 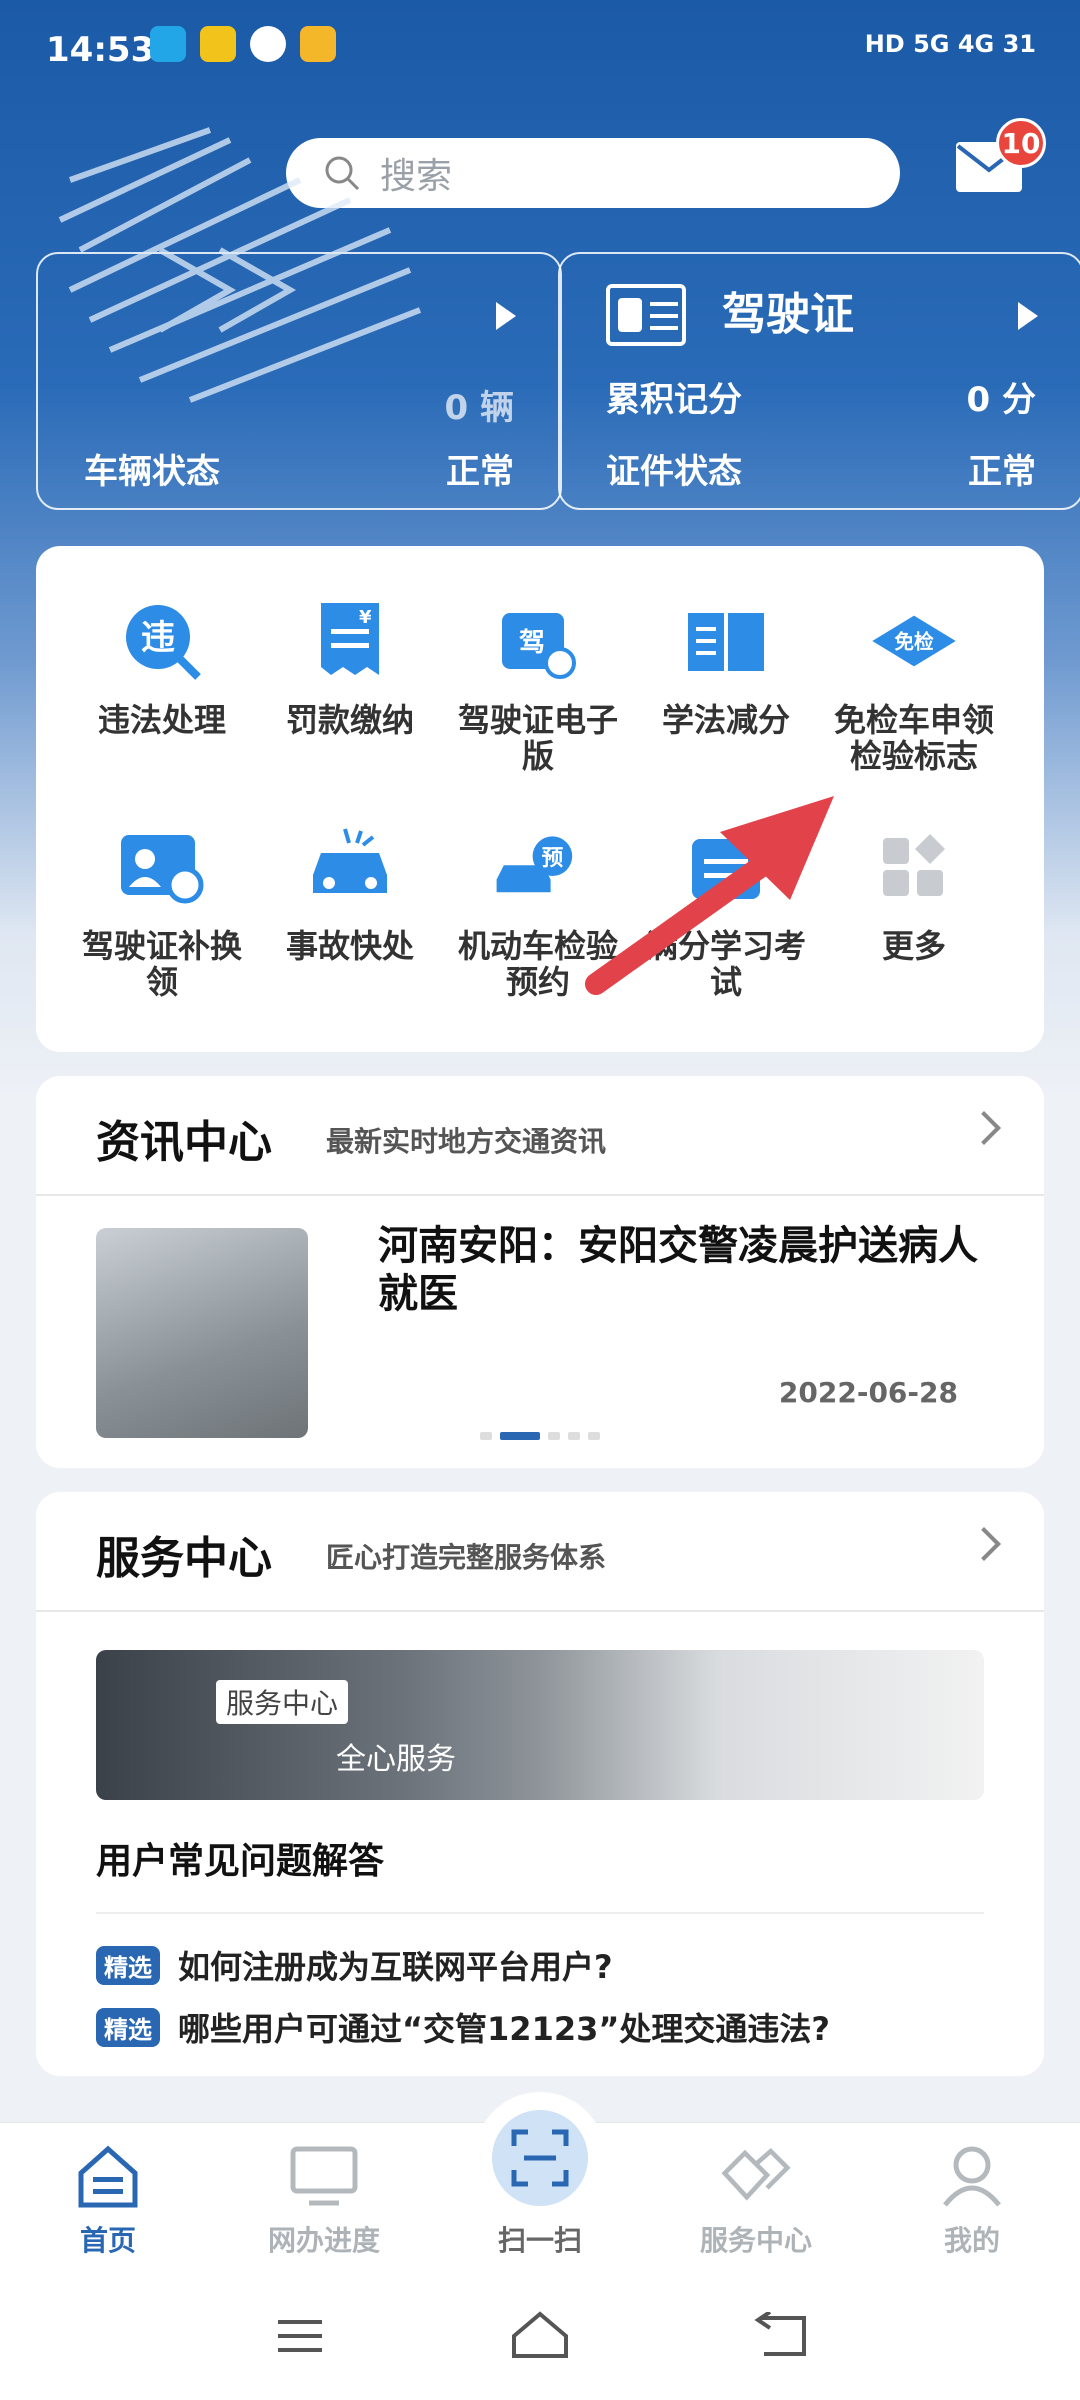 I want to click on faq-heading: 用户常见问题解答, so click(x=240, y=1861).